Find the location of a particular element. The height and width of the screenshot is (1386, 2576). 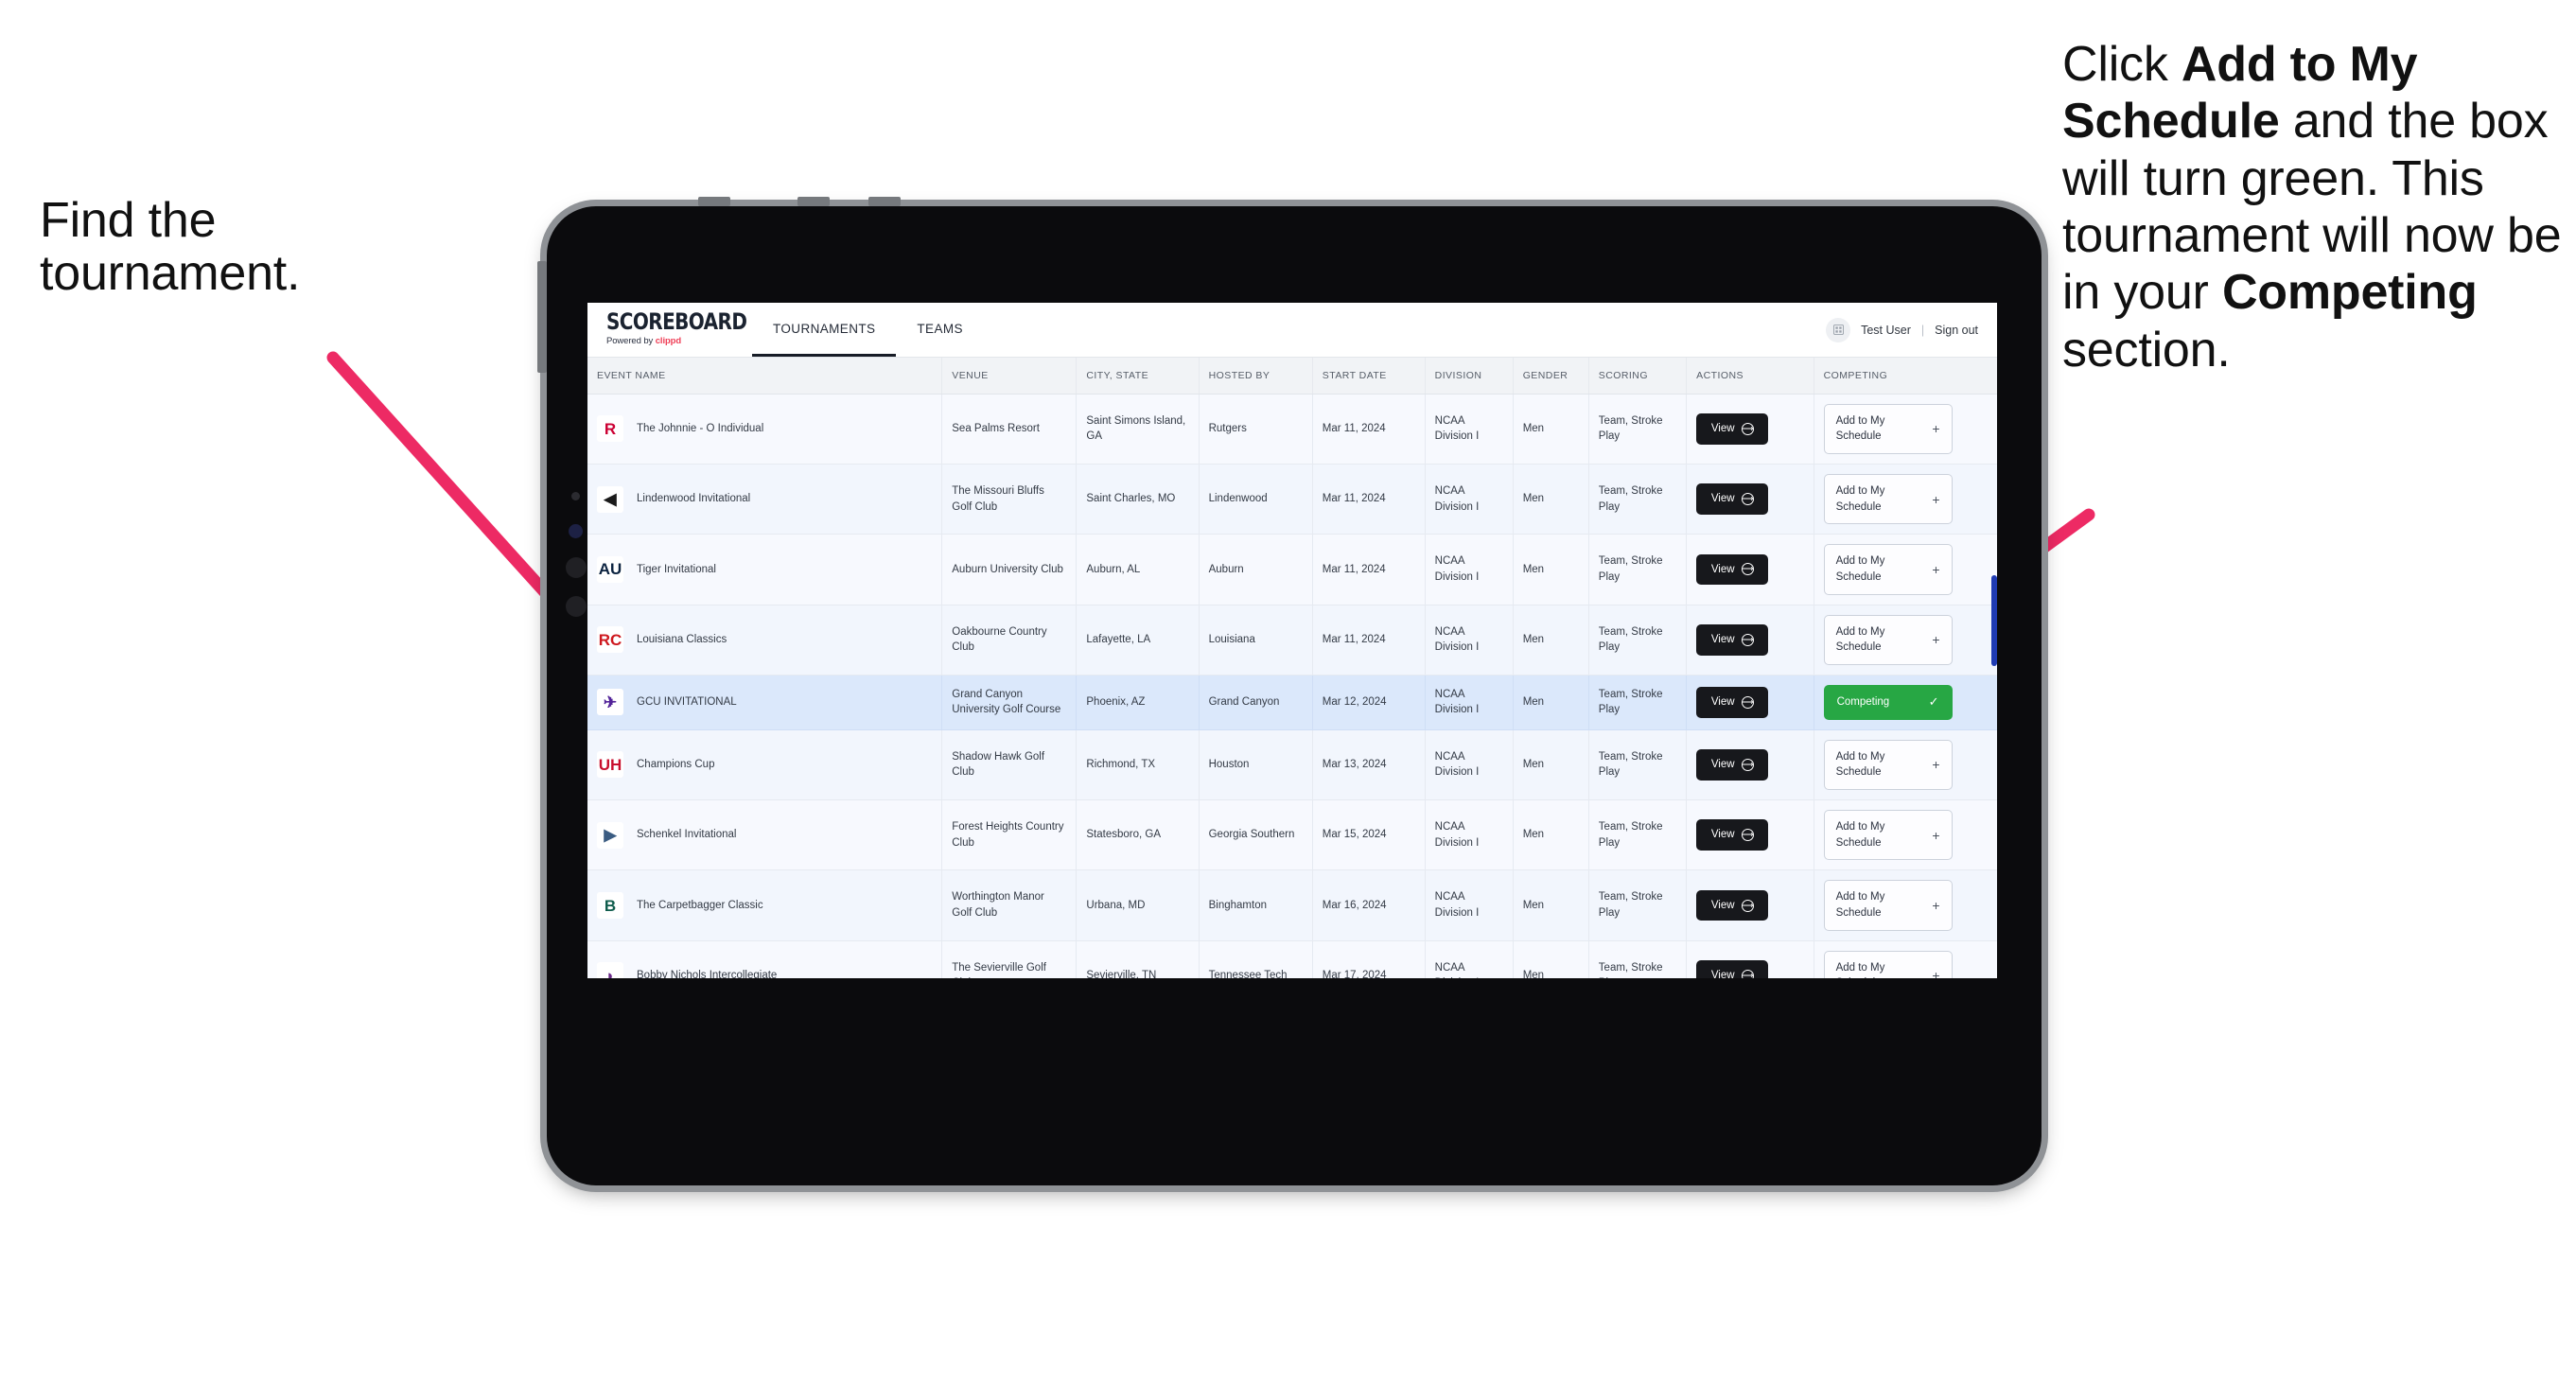

col-start-date: START DATE is located at coordinates (1369, 376).